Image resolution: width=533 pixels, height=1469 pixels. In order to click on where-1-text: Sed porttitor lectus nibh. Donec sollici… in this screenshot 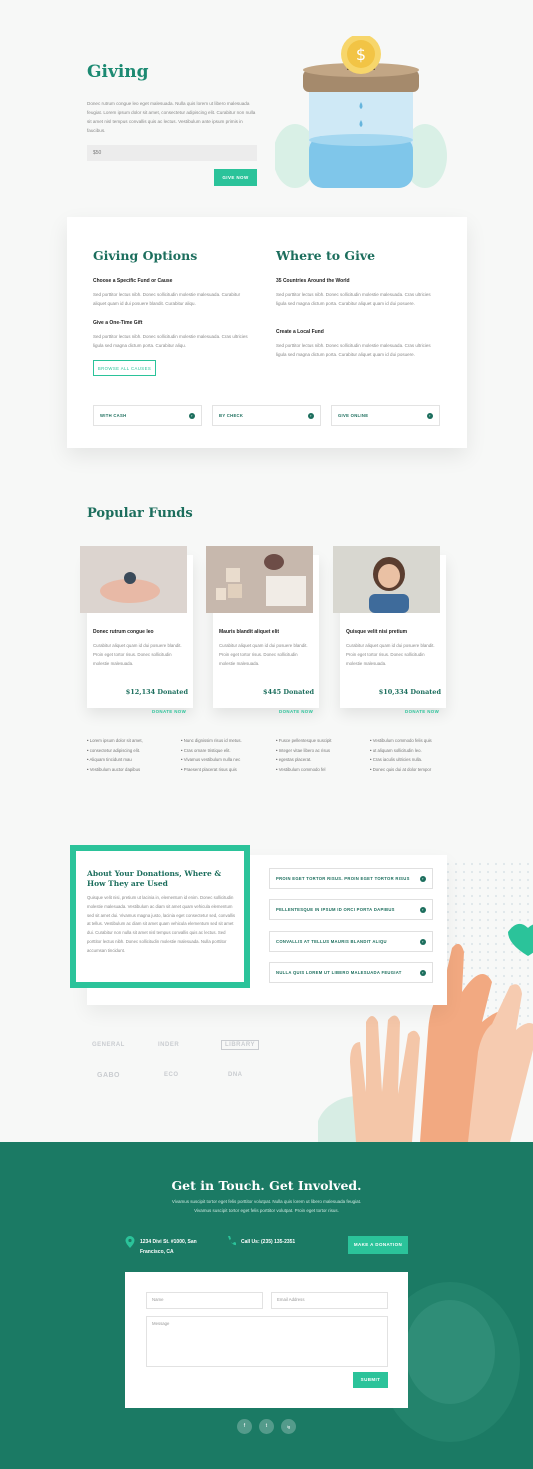, I will do `click(353, 299)`.